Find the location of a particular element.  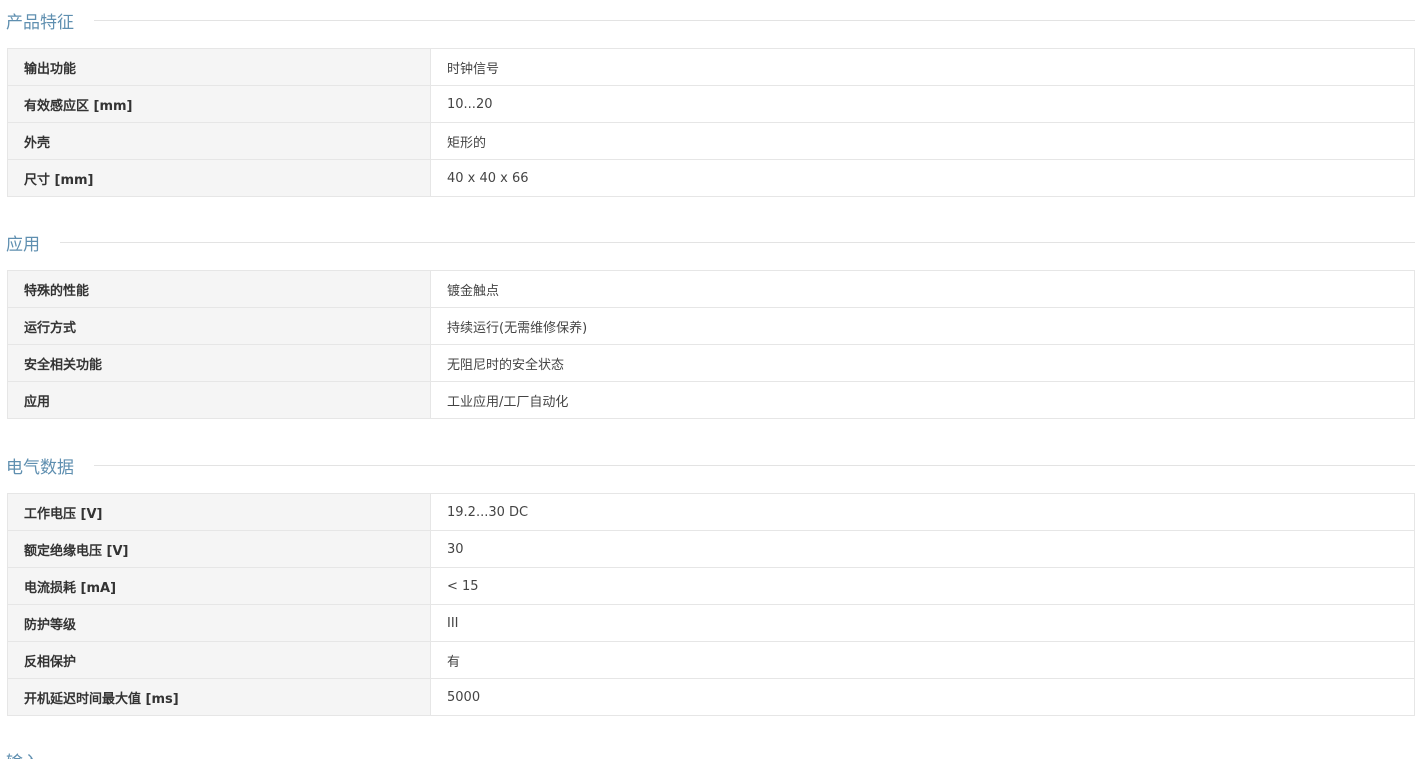

table-row: 安全相关功能 无阻尼时的安全状态 is located at coordinates (711, 363).